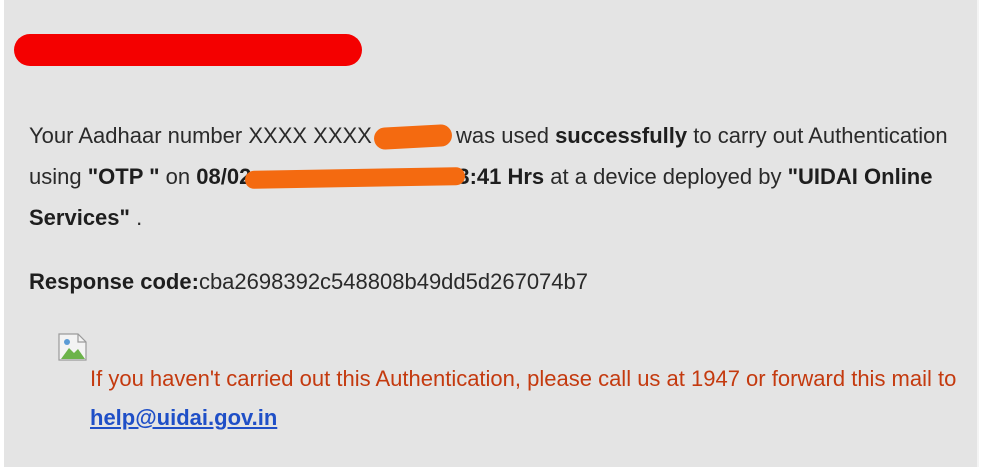 The image size is (981, 469). What do you see at coordinates (502, 135) in the screenshot?
I see `used-text: was used` at bounding box center [502, 135].